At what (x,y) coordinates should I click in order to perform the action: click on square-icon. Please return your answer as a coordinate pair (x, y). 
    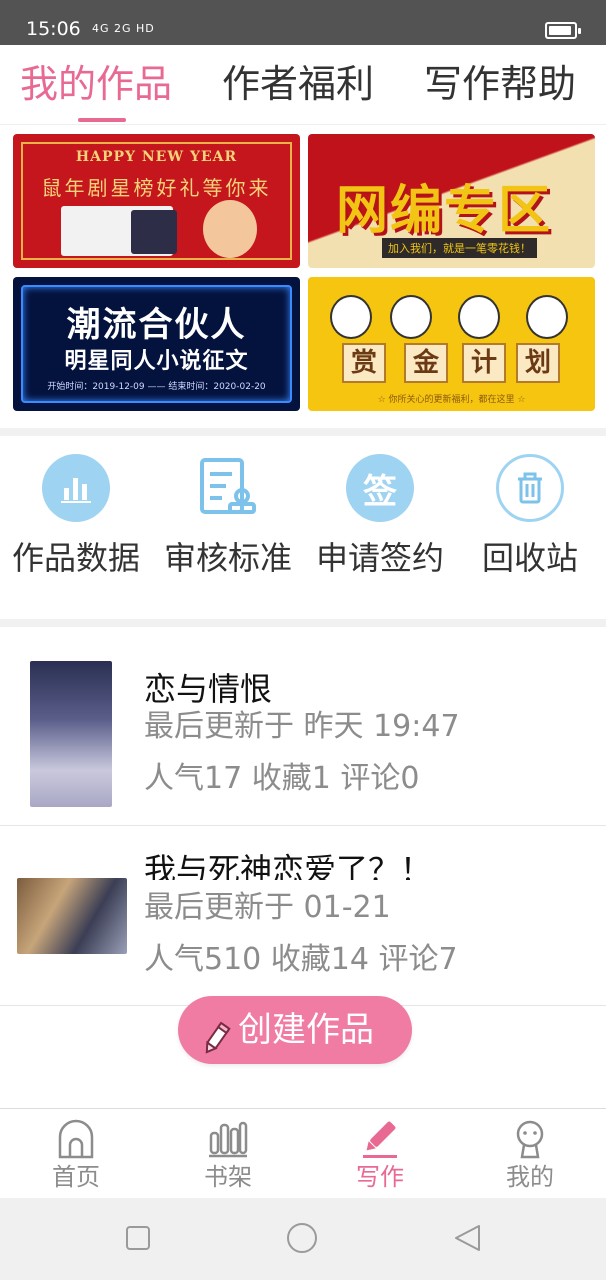
    Looking at the image, I should click on (138, 1238).